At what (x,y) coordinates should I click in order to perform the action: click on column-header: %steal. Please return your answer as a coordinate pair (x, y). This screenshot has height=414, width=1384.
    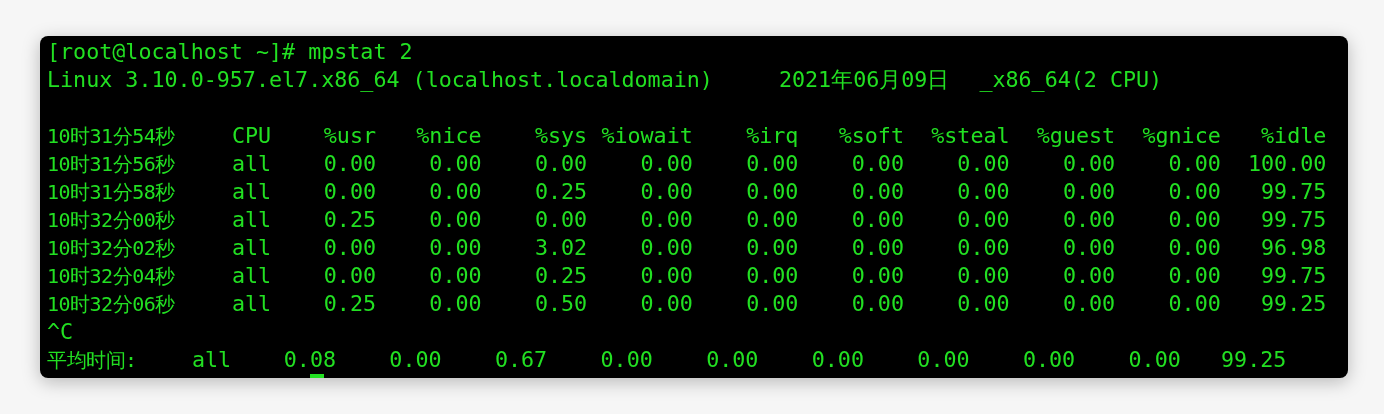
    Looking at the image, I should click on (970, 136).